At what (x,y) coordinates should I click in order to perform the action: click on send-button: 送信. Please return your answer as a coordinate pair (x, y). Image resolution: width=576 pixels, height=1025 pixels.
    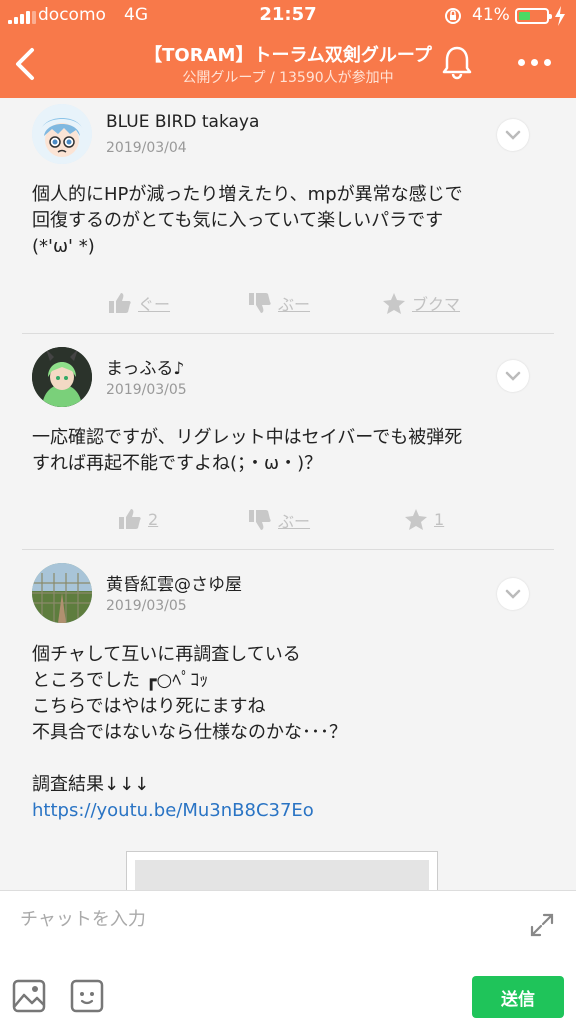
    Looking at the image, I should click on (518, 997).